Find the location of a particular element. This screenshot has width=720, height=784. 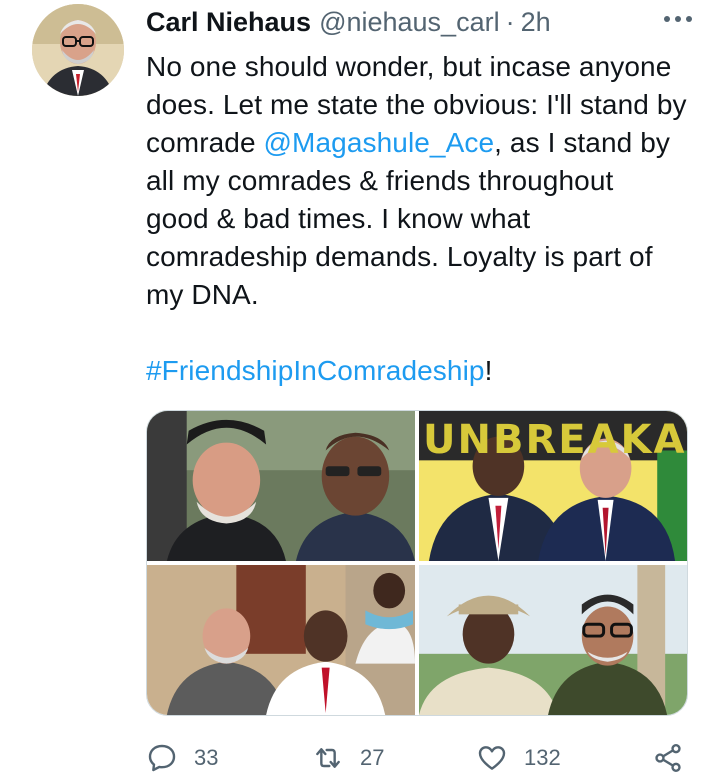

share-icon is located at coordinates (668, 758).